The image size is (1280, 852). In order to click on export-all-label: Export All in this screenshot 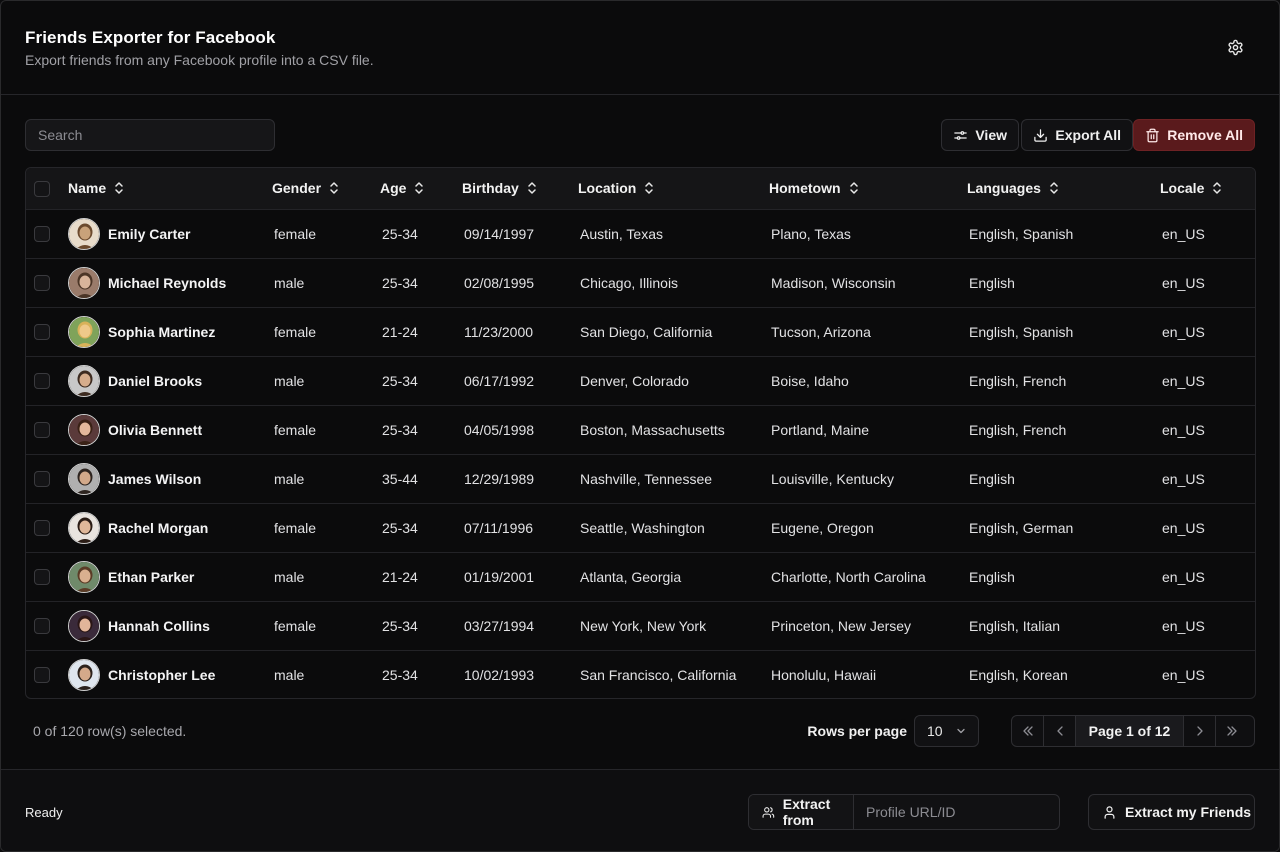, I will do `click(1088, 135)`.